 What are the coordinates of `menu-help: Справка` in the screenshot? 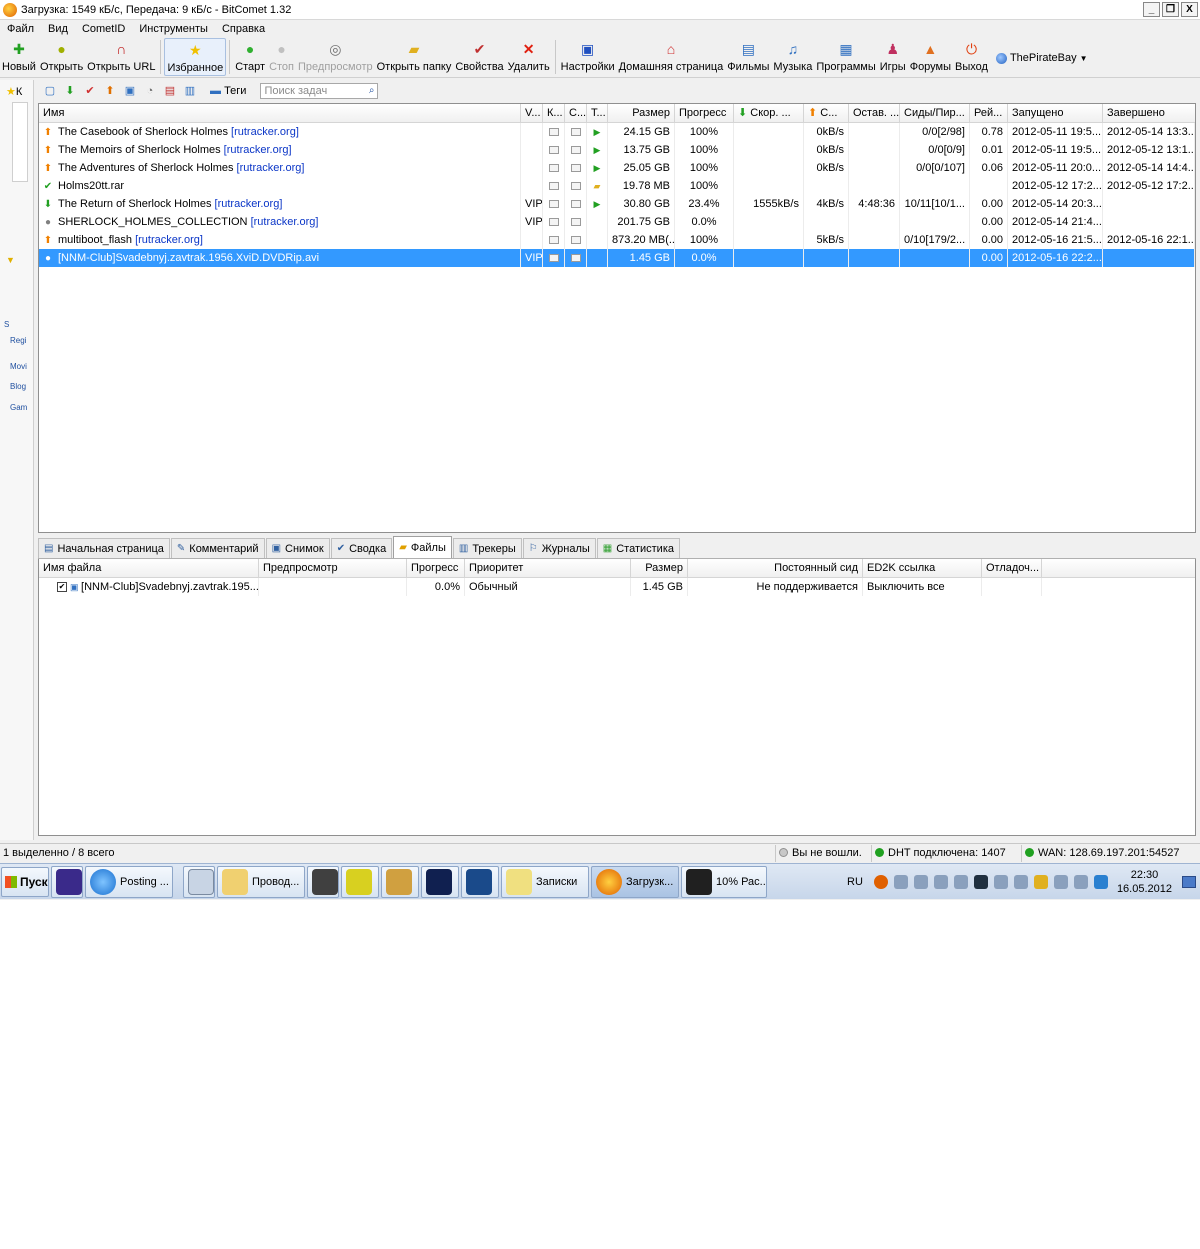 It's located at (243, 29).